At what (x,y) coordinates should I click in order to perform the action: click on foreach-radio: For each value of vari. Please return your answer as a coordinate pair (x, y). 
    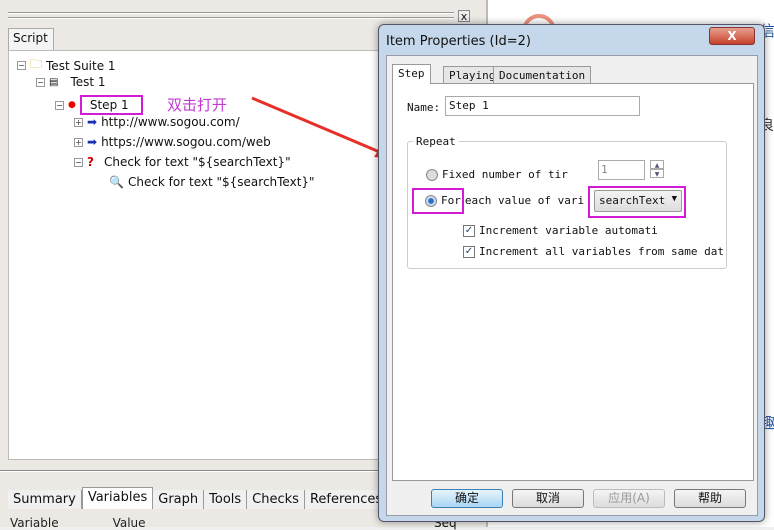
    Looking at the image, I should click on (504, 200).